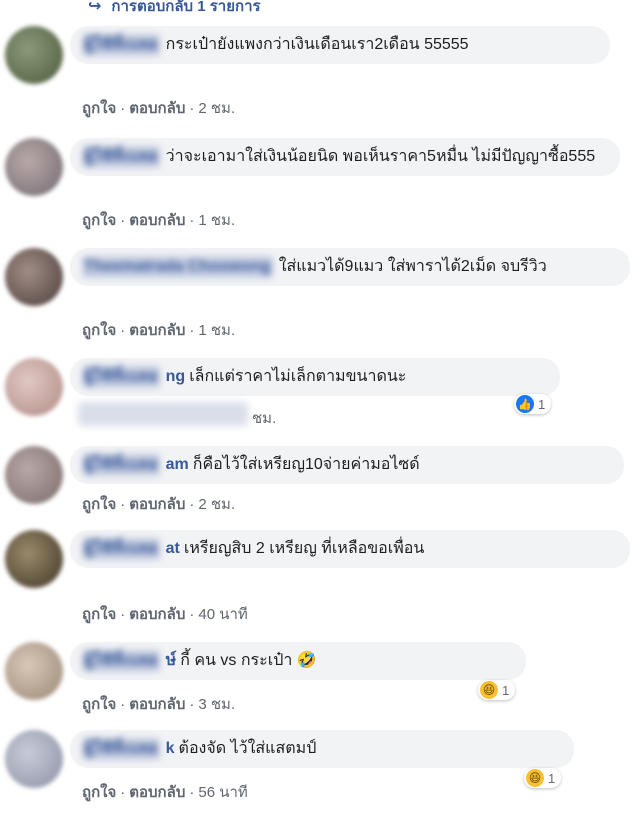 This screenshot has width=640, height=823. What do you see at coordinates (525, 404) in the screenshot?
I see `like-reaction-icon: 👍` at bounding box center [525, 404].